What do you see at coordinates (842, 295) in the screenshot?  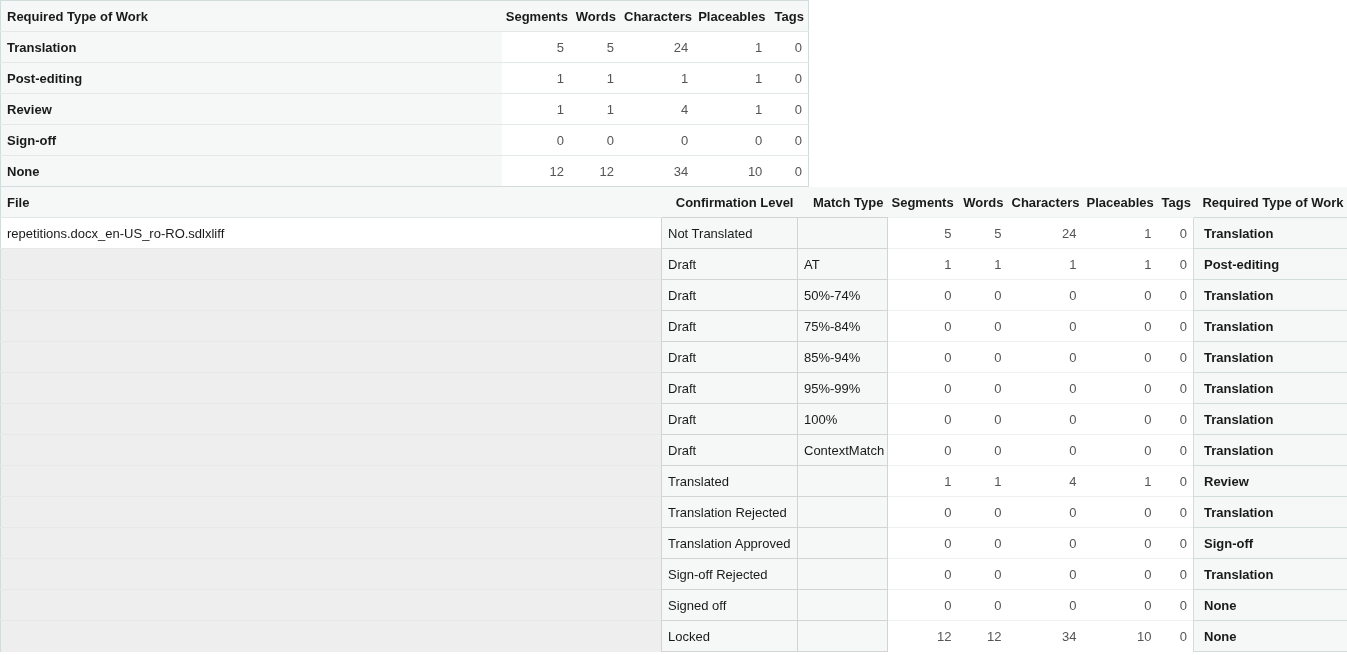 I see `match-type-cell: 50%-74%` at bounding box center [842, 295].